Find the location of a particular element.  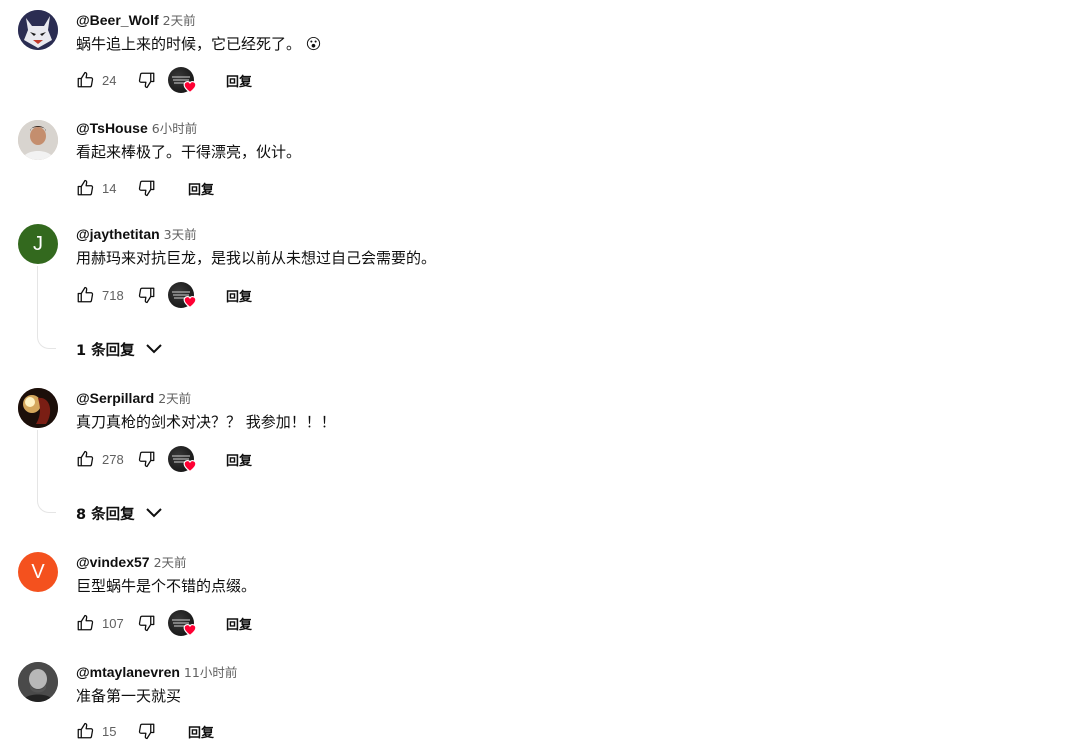

comment-actions: 15 回复 is located at coordinates (145, 731).